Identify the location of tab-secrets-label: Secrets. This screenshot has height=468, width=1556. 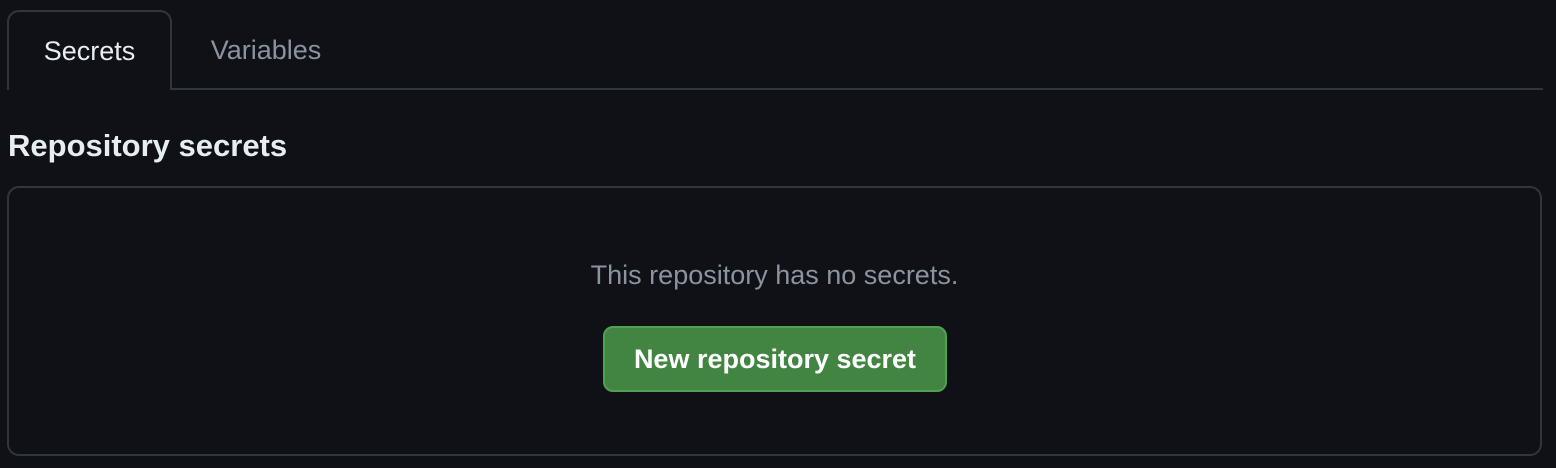
(89, 50).